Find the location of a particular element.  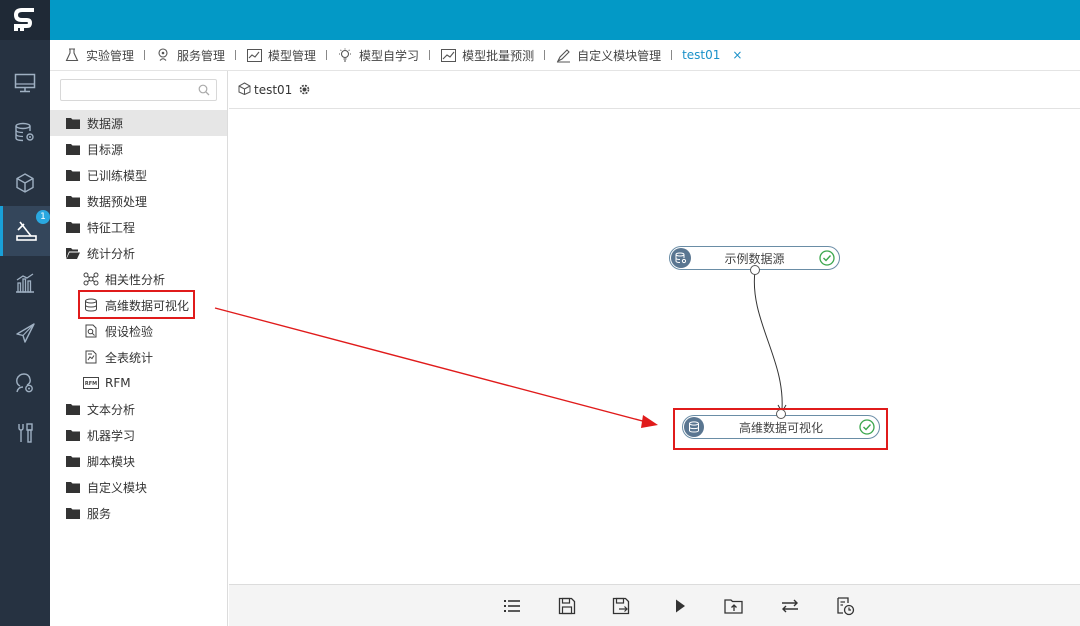

trend-chart-icon is located at coordinates (448, 55).